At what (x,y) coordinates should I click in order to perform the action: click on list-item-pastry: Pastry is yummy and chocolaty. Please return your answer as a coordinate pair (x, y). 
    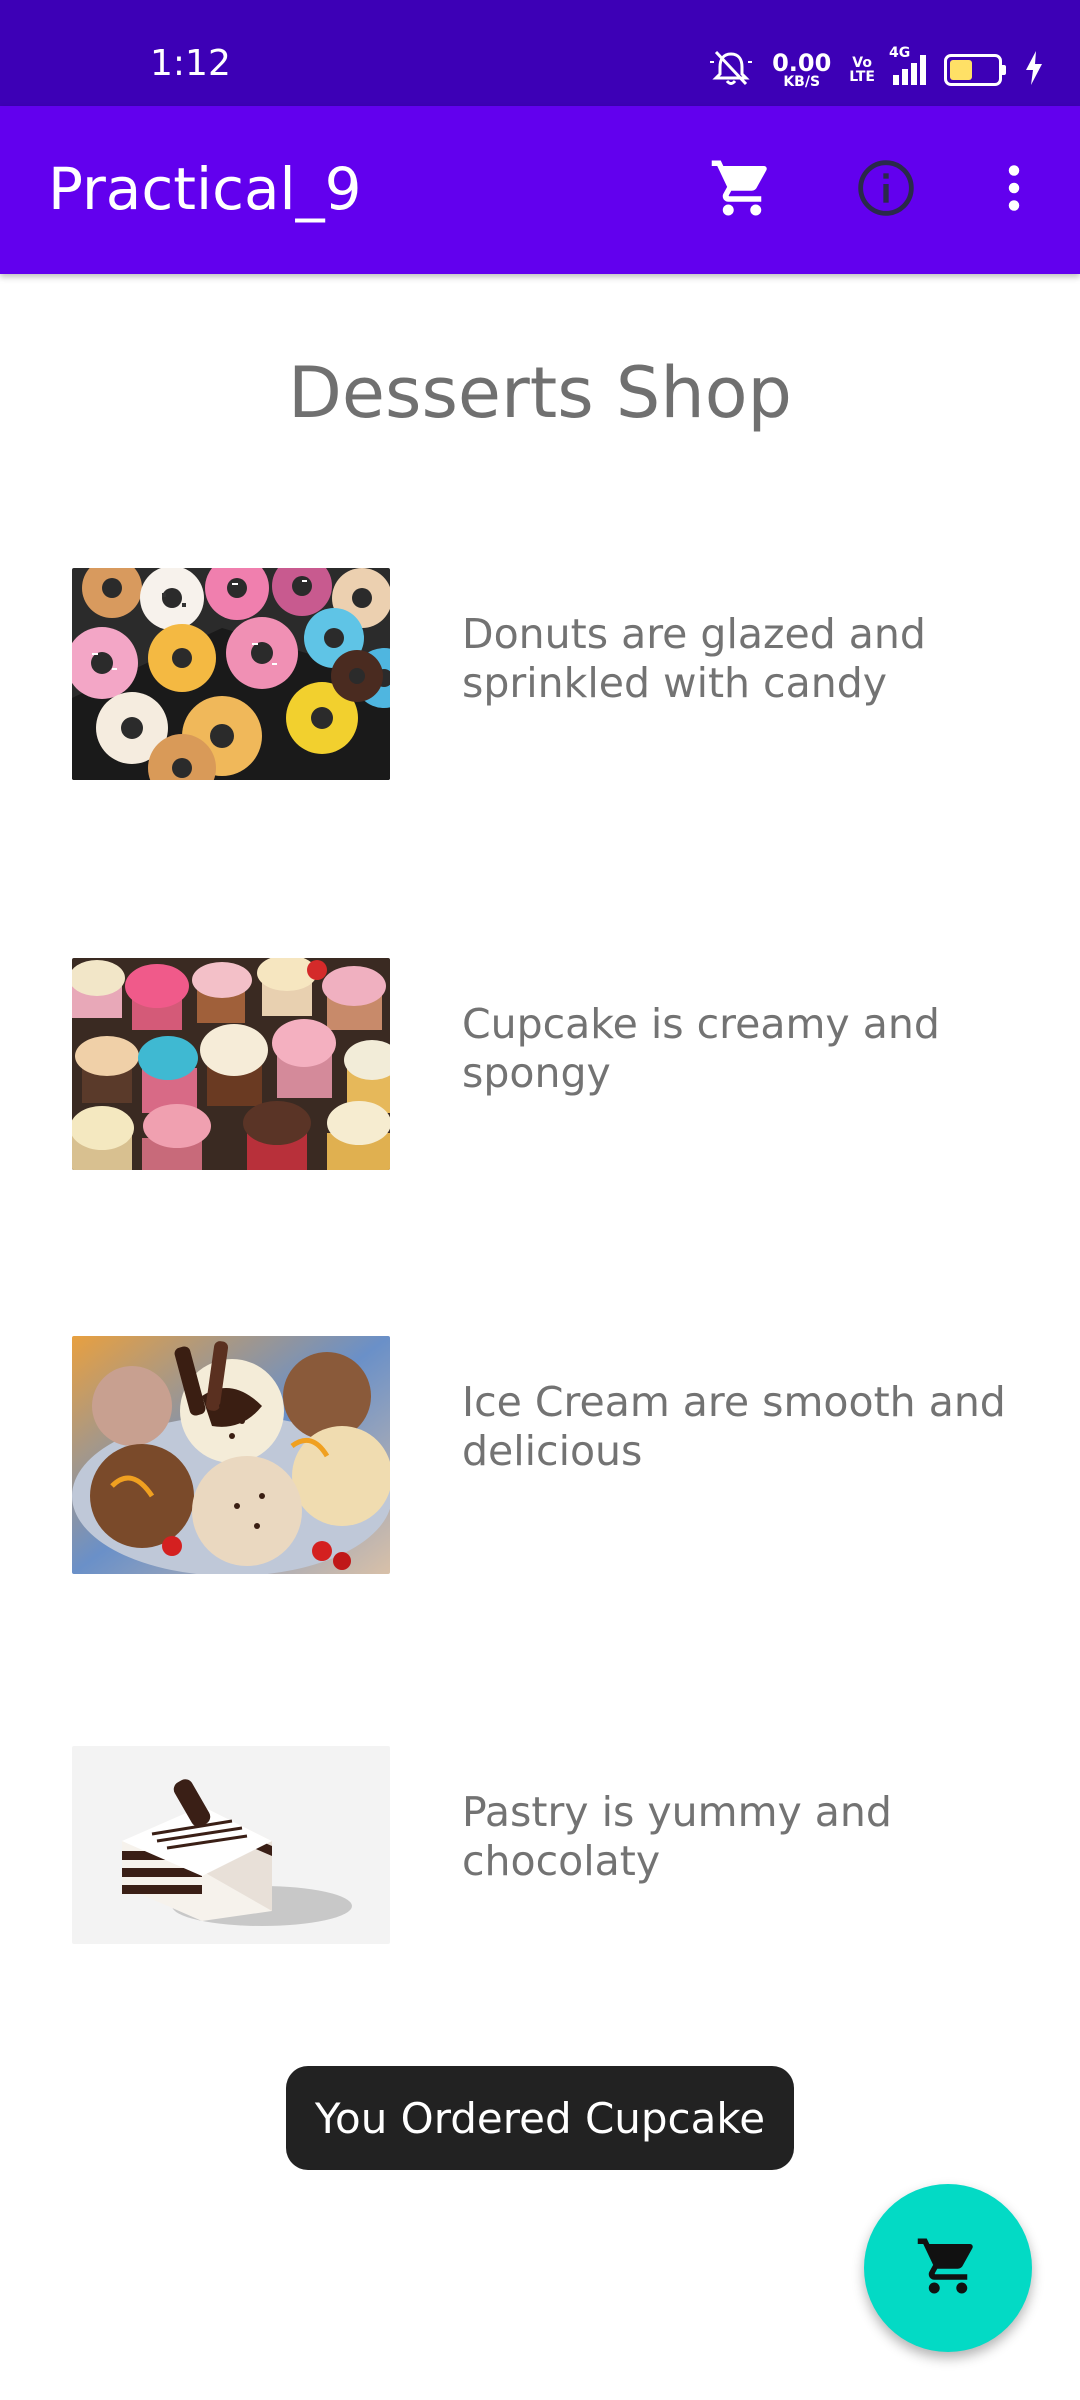
    Looking at the image, I should click on (552, 1845).